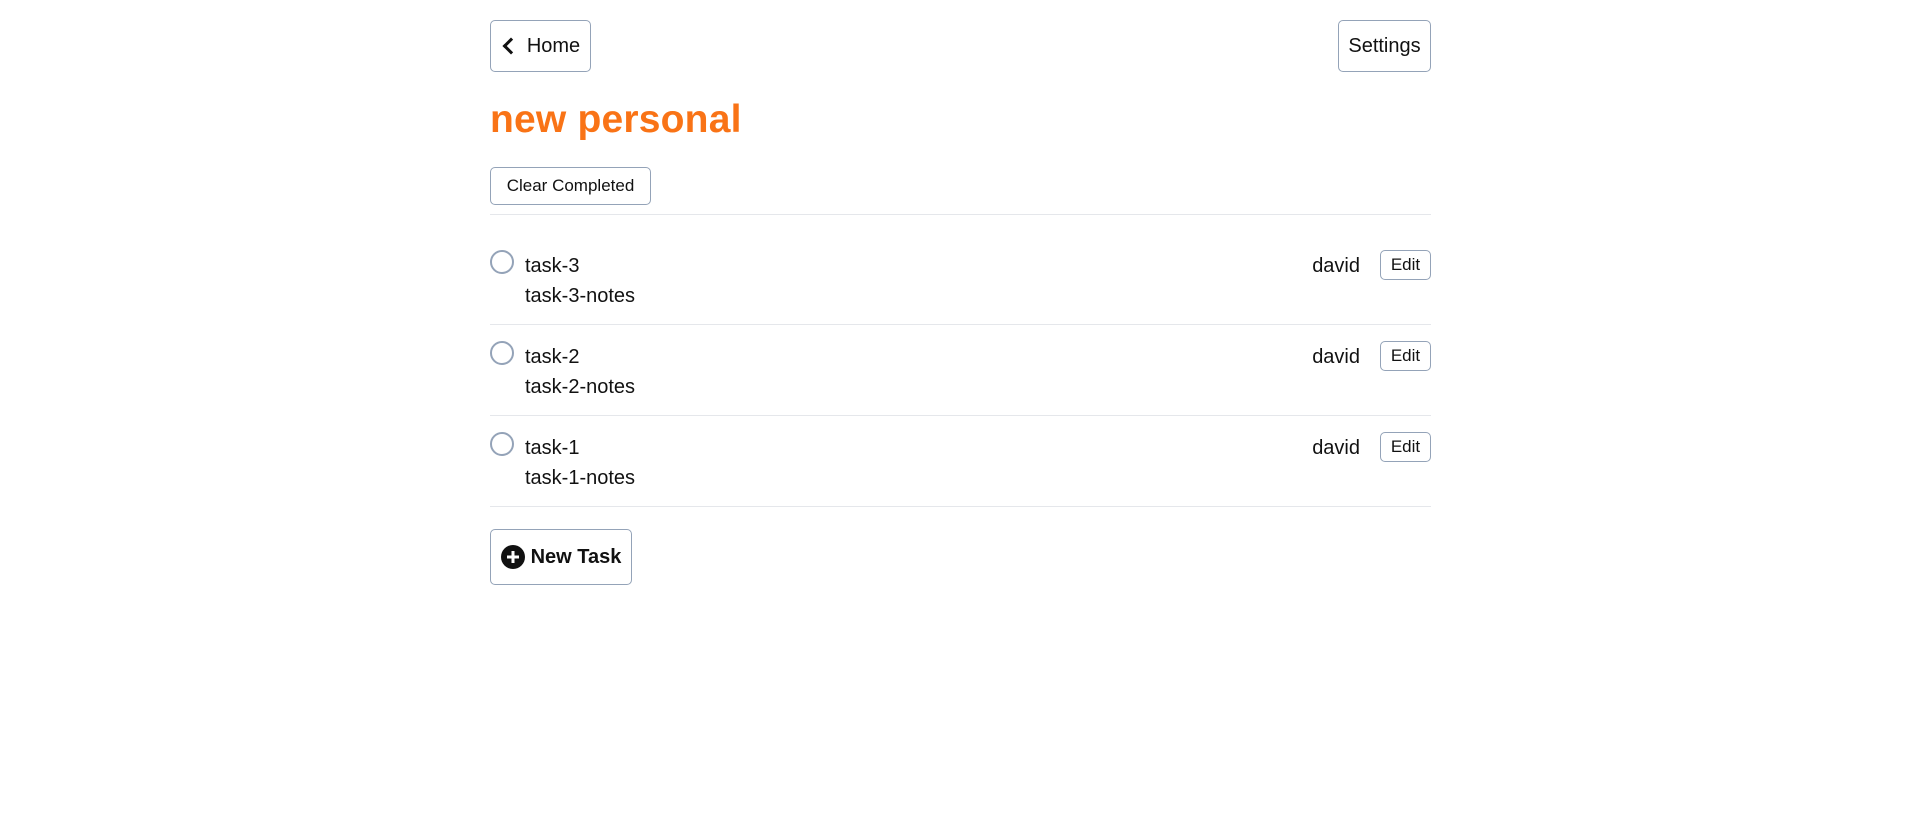  Describe the element at coordinates (552, 357) in the screenshot. I see `task-name: task-2` at that location.